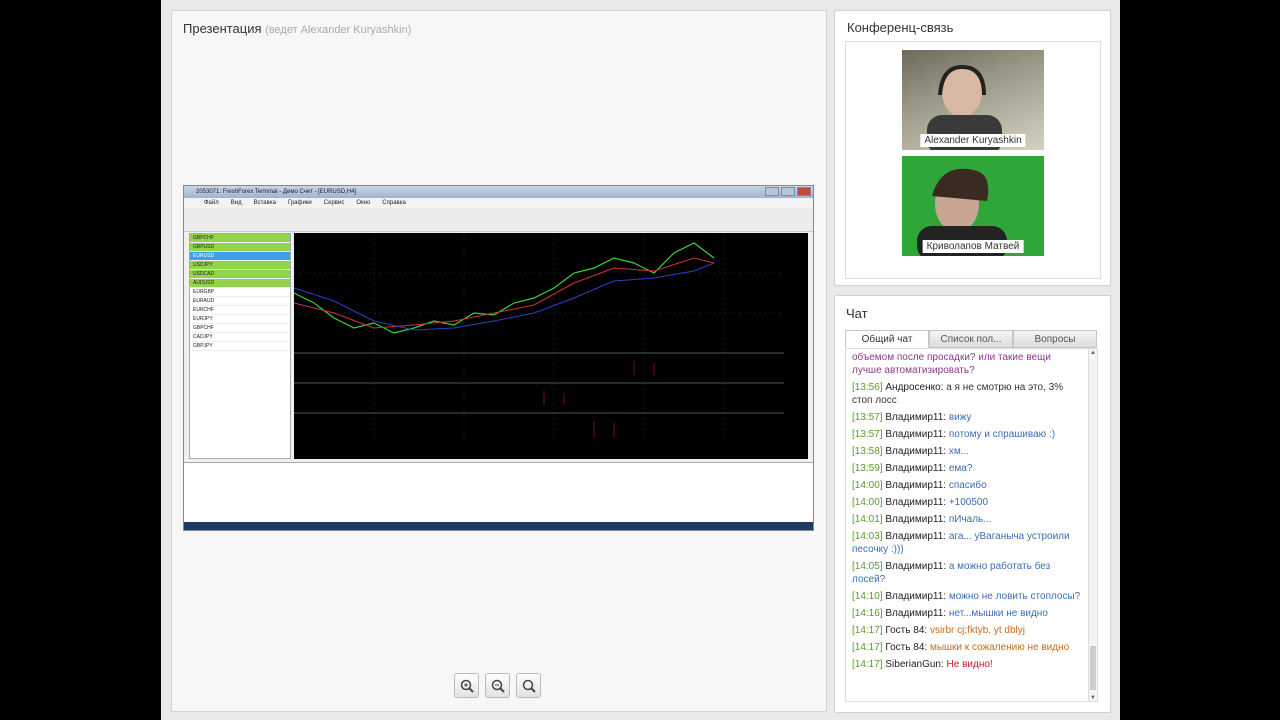  What do you see at coordinates (240, 283) in the screenshot?
I see `symbol-row: AUDUSD` at bounding box center [240, 283].